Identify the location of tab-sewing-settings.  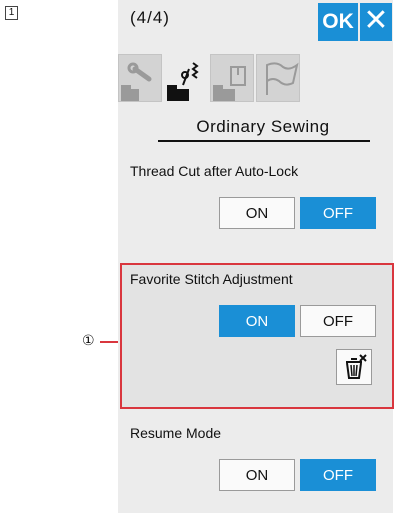
(186, 78).